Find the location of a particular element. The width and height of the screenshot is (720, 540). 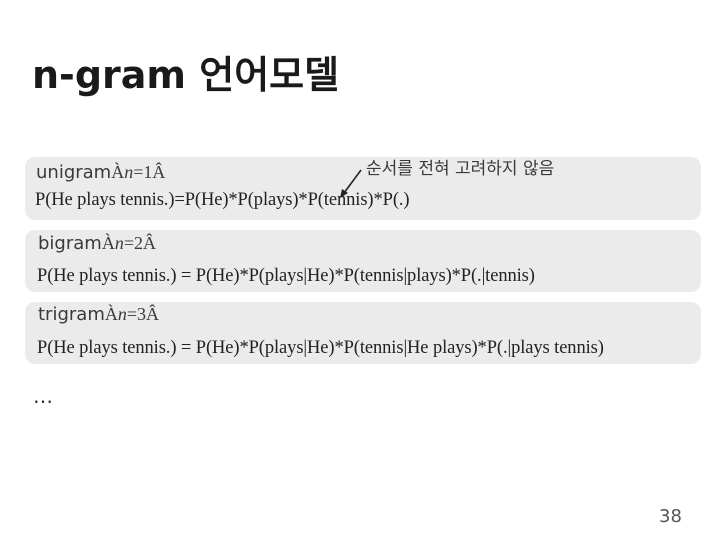

annotation-note: 순서를 전혀 고려하지 않음 is located at coordinates (460, 169).